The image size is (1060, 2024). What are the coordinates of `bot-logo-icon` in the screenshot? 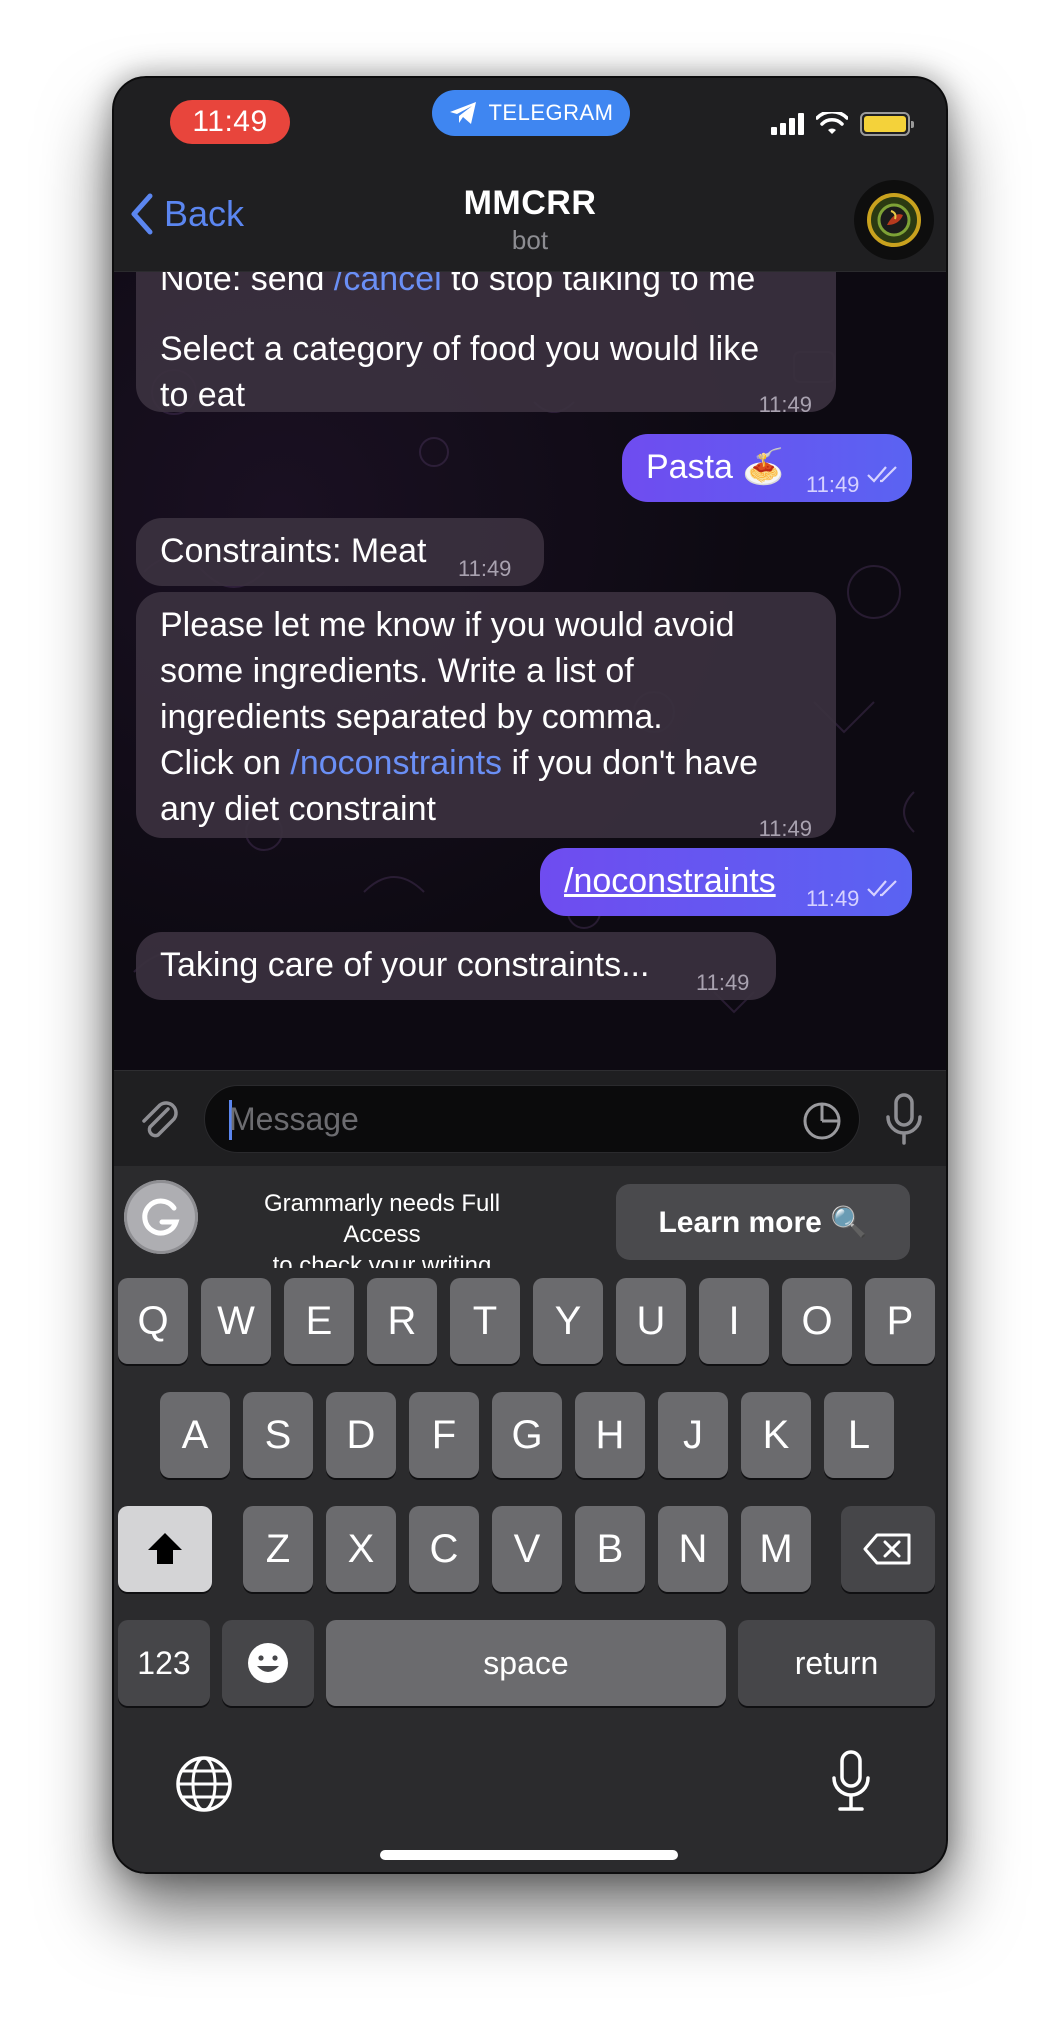 It's located at (894, 220).